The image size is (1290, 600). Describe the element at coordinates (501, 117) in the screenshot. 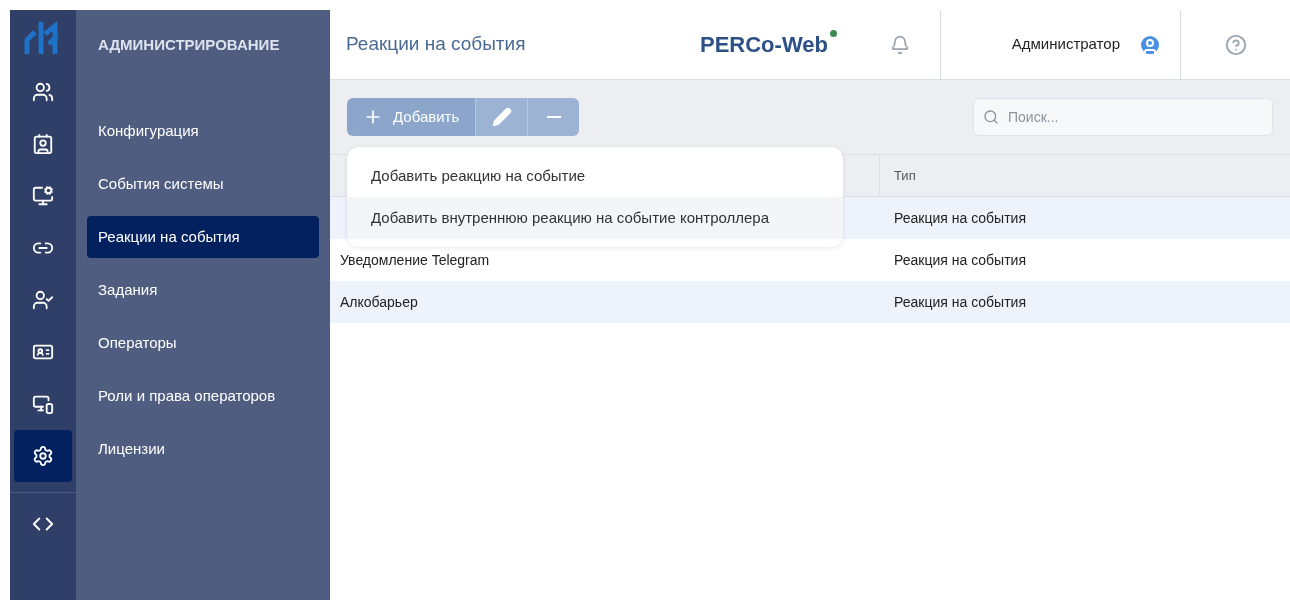

I see `pencil-icon` at that location.